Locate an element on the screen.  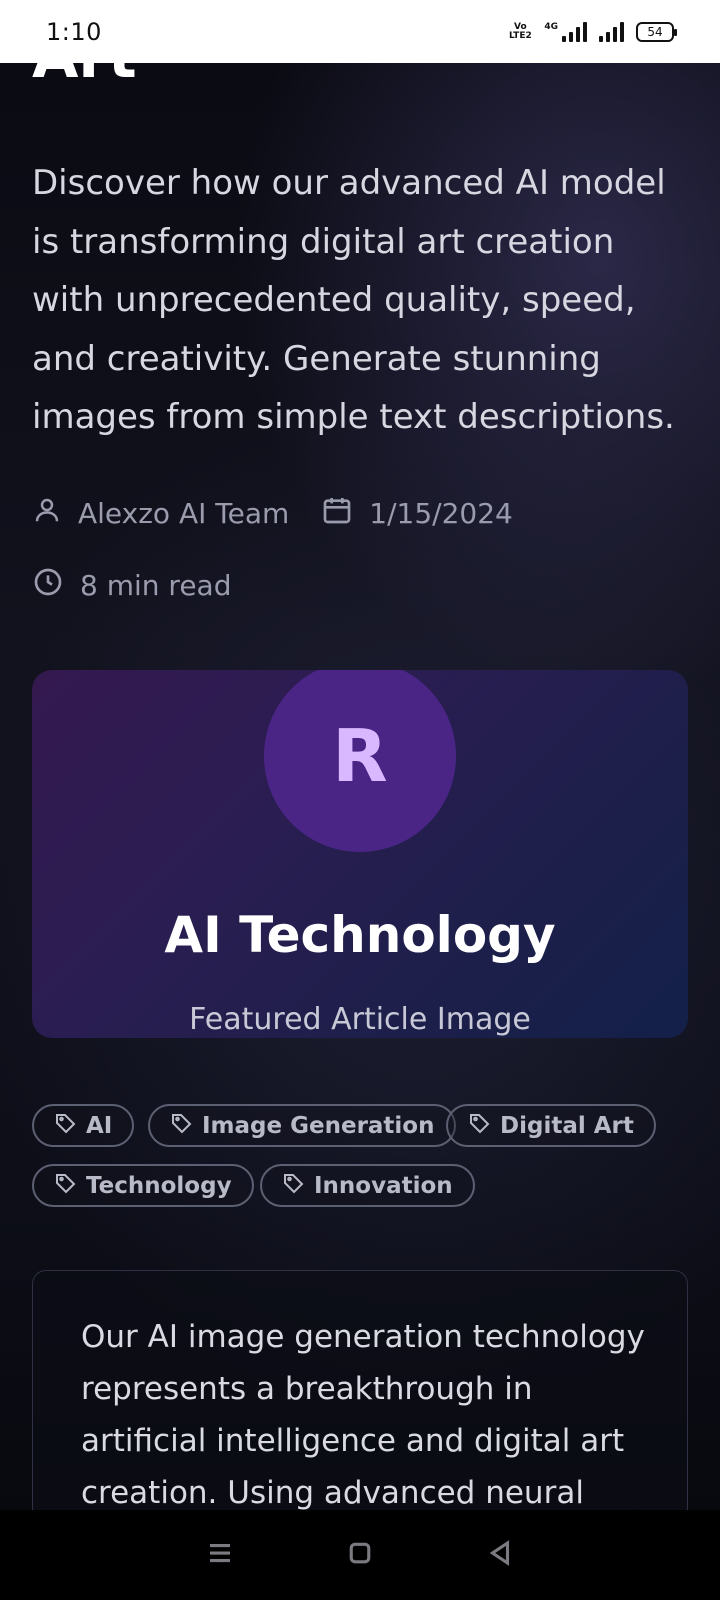
status-icons: Vo LTE2 4G 54 is located at coordinates (592, 31).